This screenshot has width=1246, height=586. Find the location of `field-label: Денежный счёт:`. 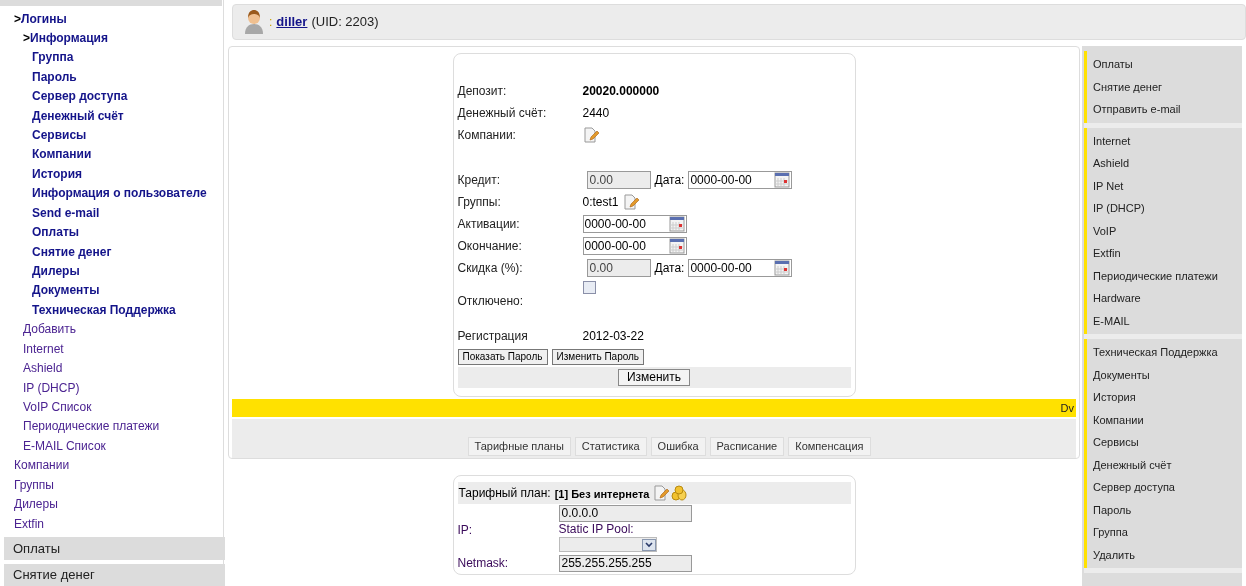

field-label: Денежный счёт: is located at coordinates (502, 113).